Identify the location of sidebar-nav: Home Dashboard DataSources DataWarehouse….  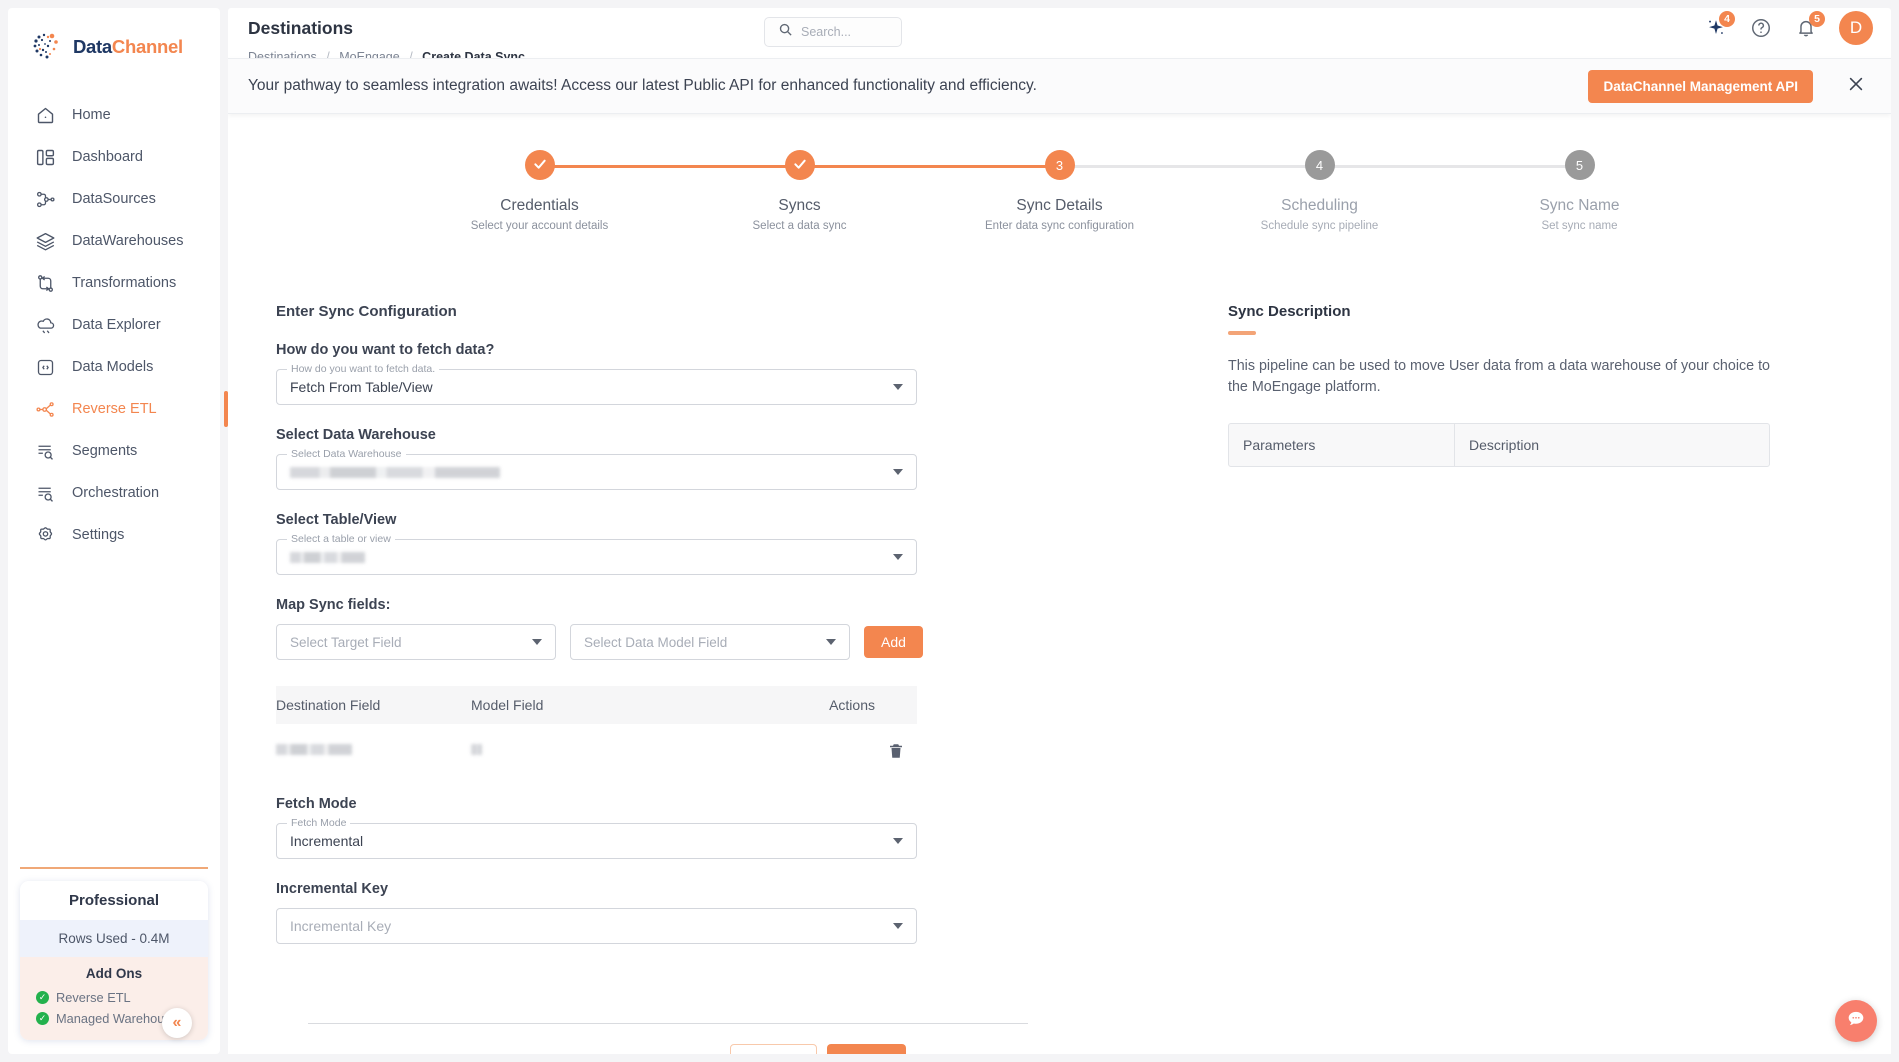
(118, 325).